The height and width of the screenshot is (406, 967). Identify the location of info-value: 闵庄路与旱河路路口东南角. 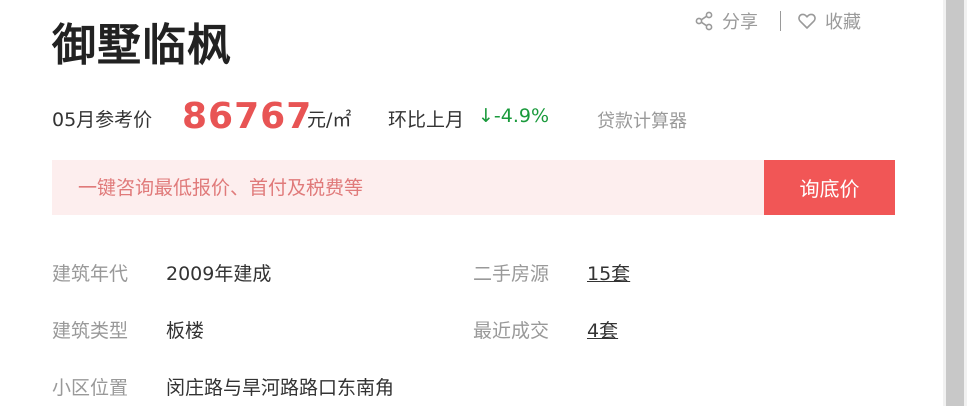
(280, 388).